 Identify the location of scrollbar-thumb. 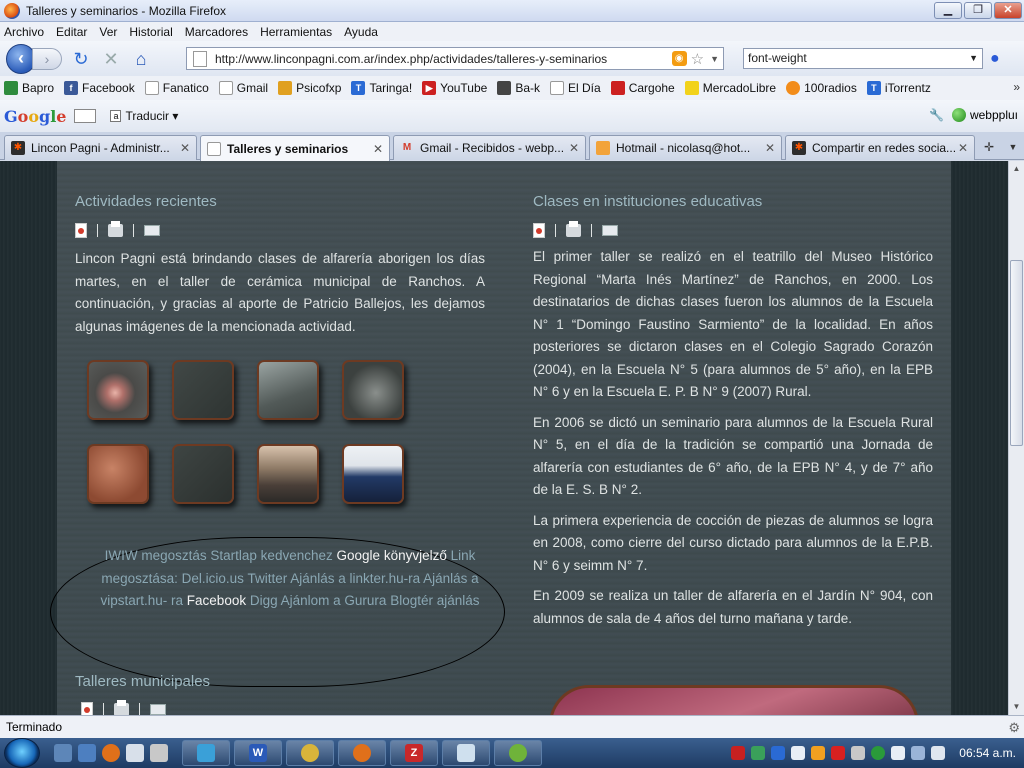
(1016, 353).